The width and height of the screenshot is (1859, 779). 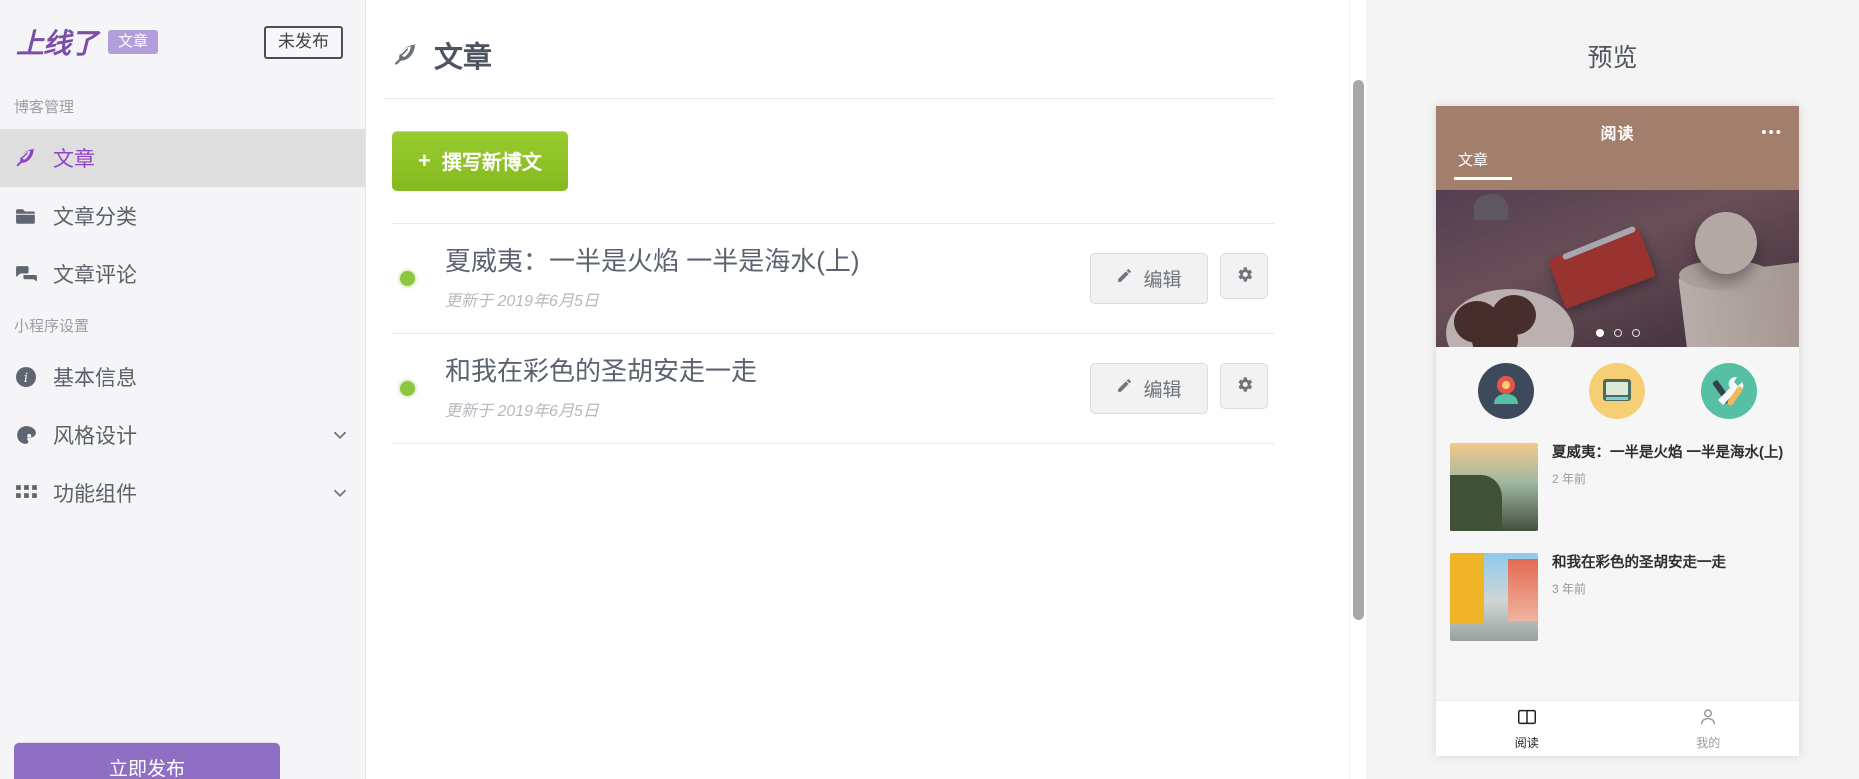 What do you see at coordinates (491, 163) in the screenshot?
I see `new-post-label: 撰写新博文` at bounding box center [491, 163].